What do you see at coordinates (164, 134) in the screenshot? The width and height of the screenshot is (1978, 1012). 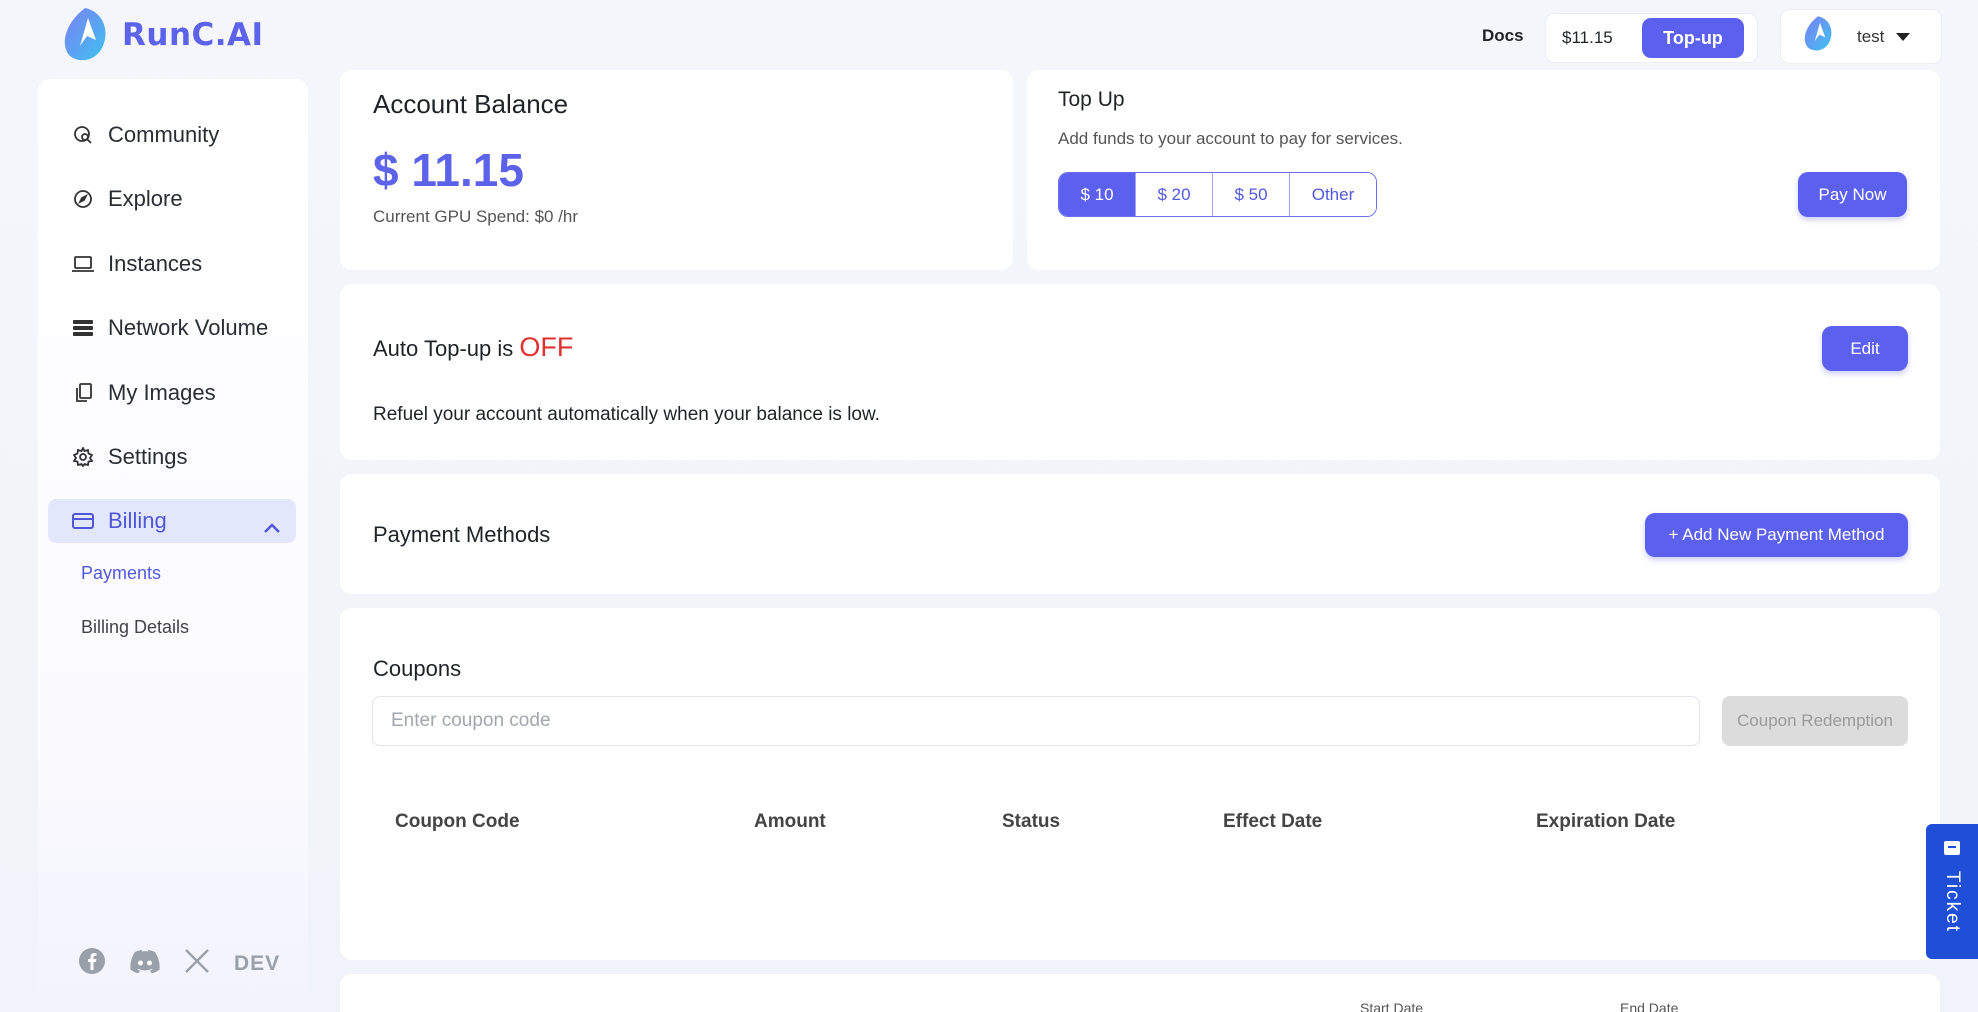 I see `sidebar-item-label: Community` at bounding box center [164, 134].